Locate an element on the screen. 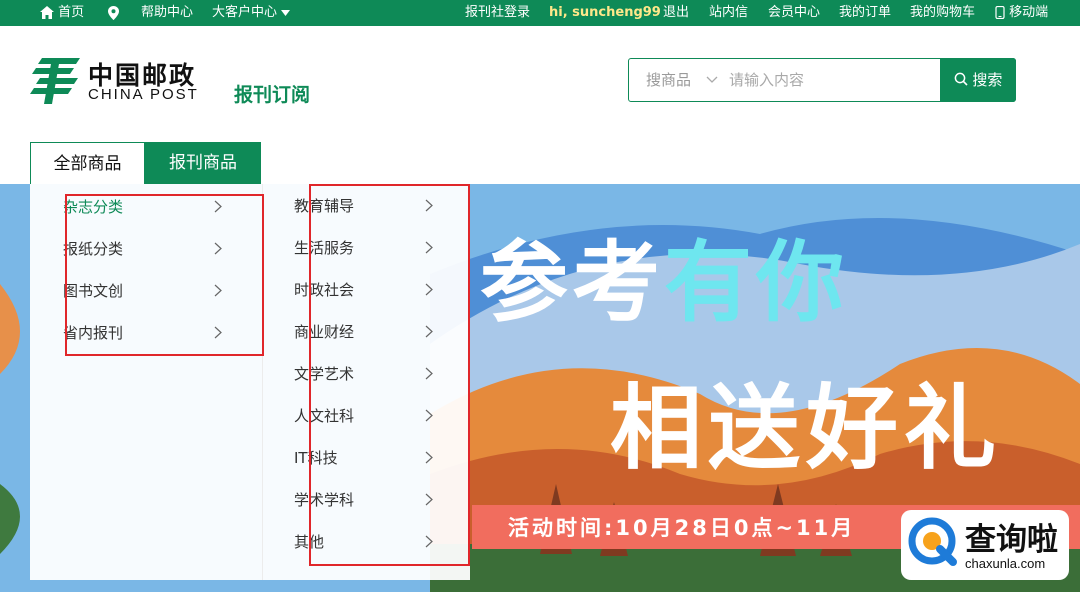 Image resolution: width=1080 pixels, height=599 pixels. mobile-icon is located at coordinates (1000, 12).